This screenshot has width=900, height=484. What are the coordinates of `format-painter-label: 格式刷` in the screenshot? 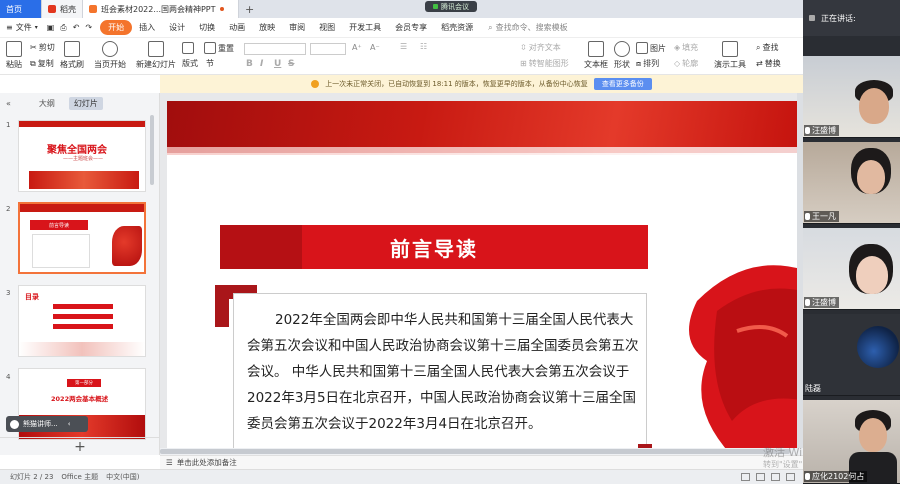 It's located at (72, 64).